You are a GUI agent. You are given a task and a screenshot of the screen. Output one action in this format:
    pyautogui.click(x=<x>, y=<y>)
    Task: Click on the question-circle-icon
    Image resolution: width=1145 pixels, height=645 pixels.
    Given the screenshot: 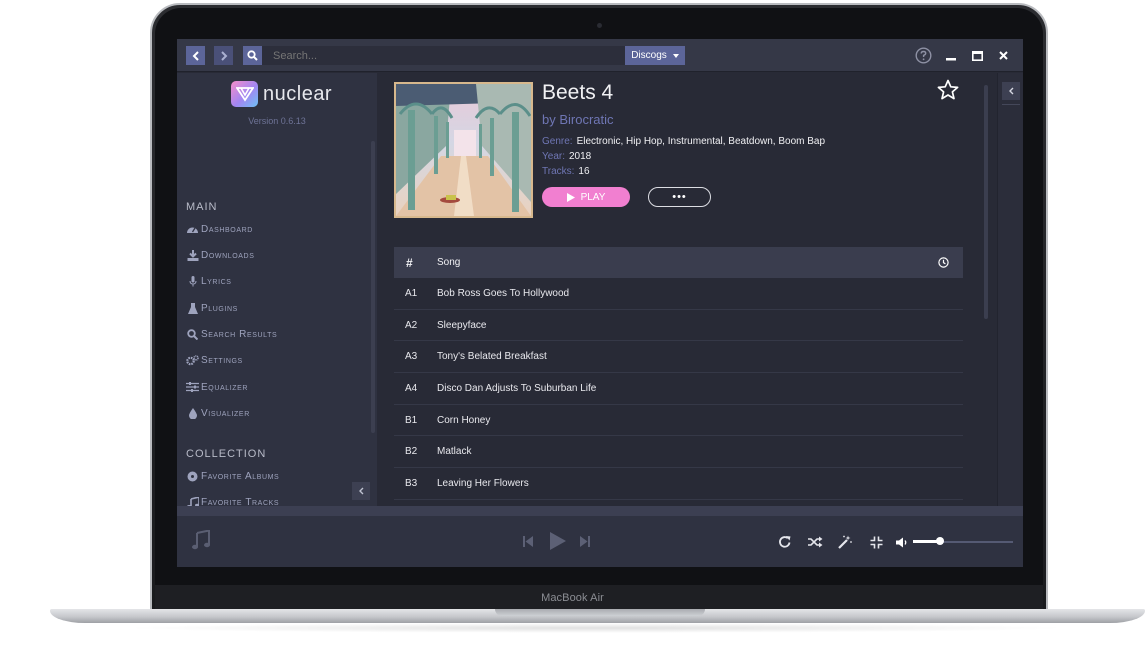 What is the action you would take?
    pyautogui.click(x=923, y=55)
    